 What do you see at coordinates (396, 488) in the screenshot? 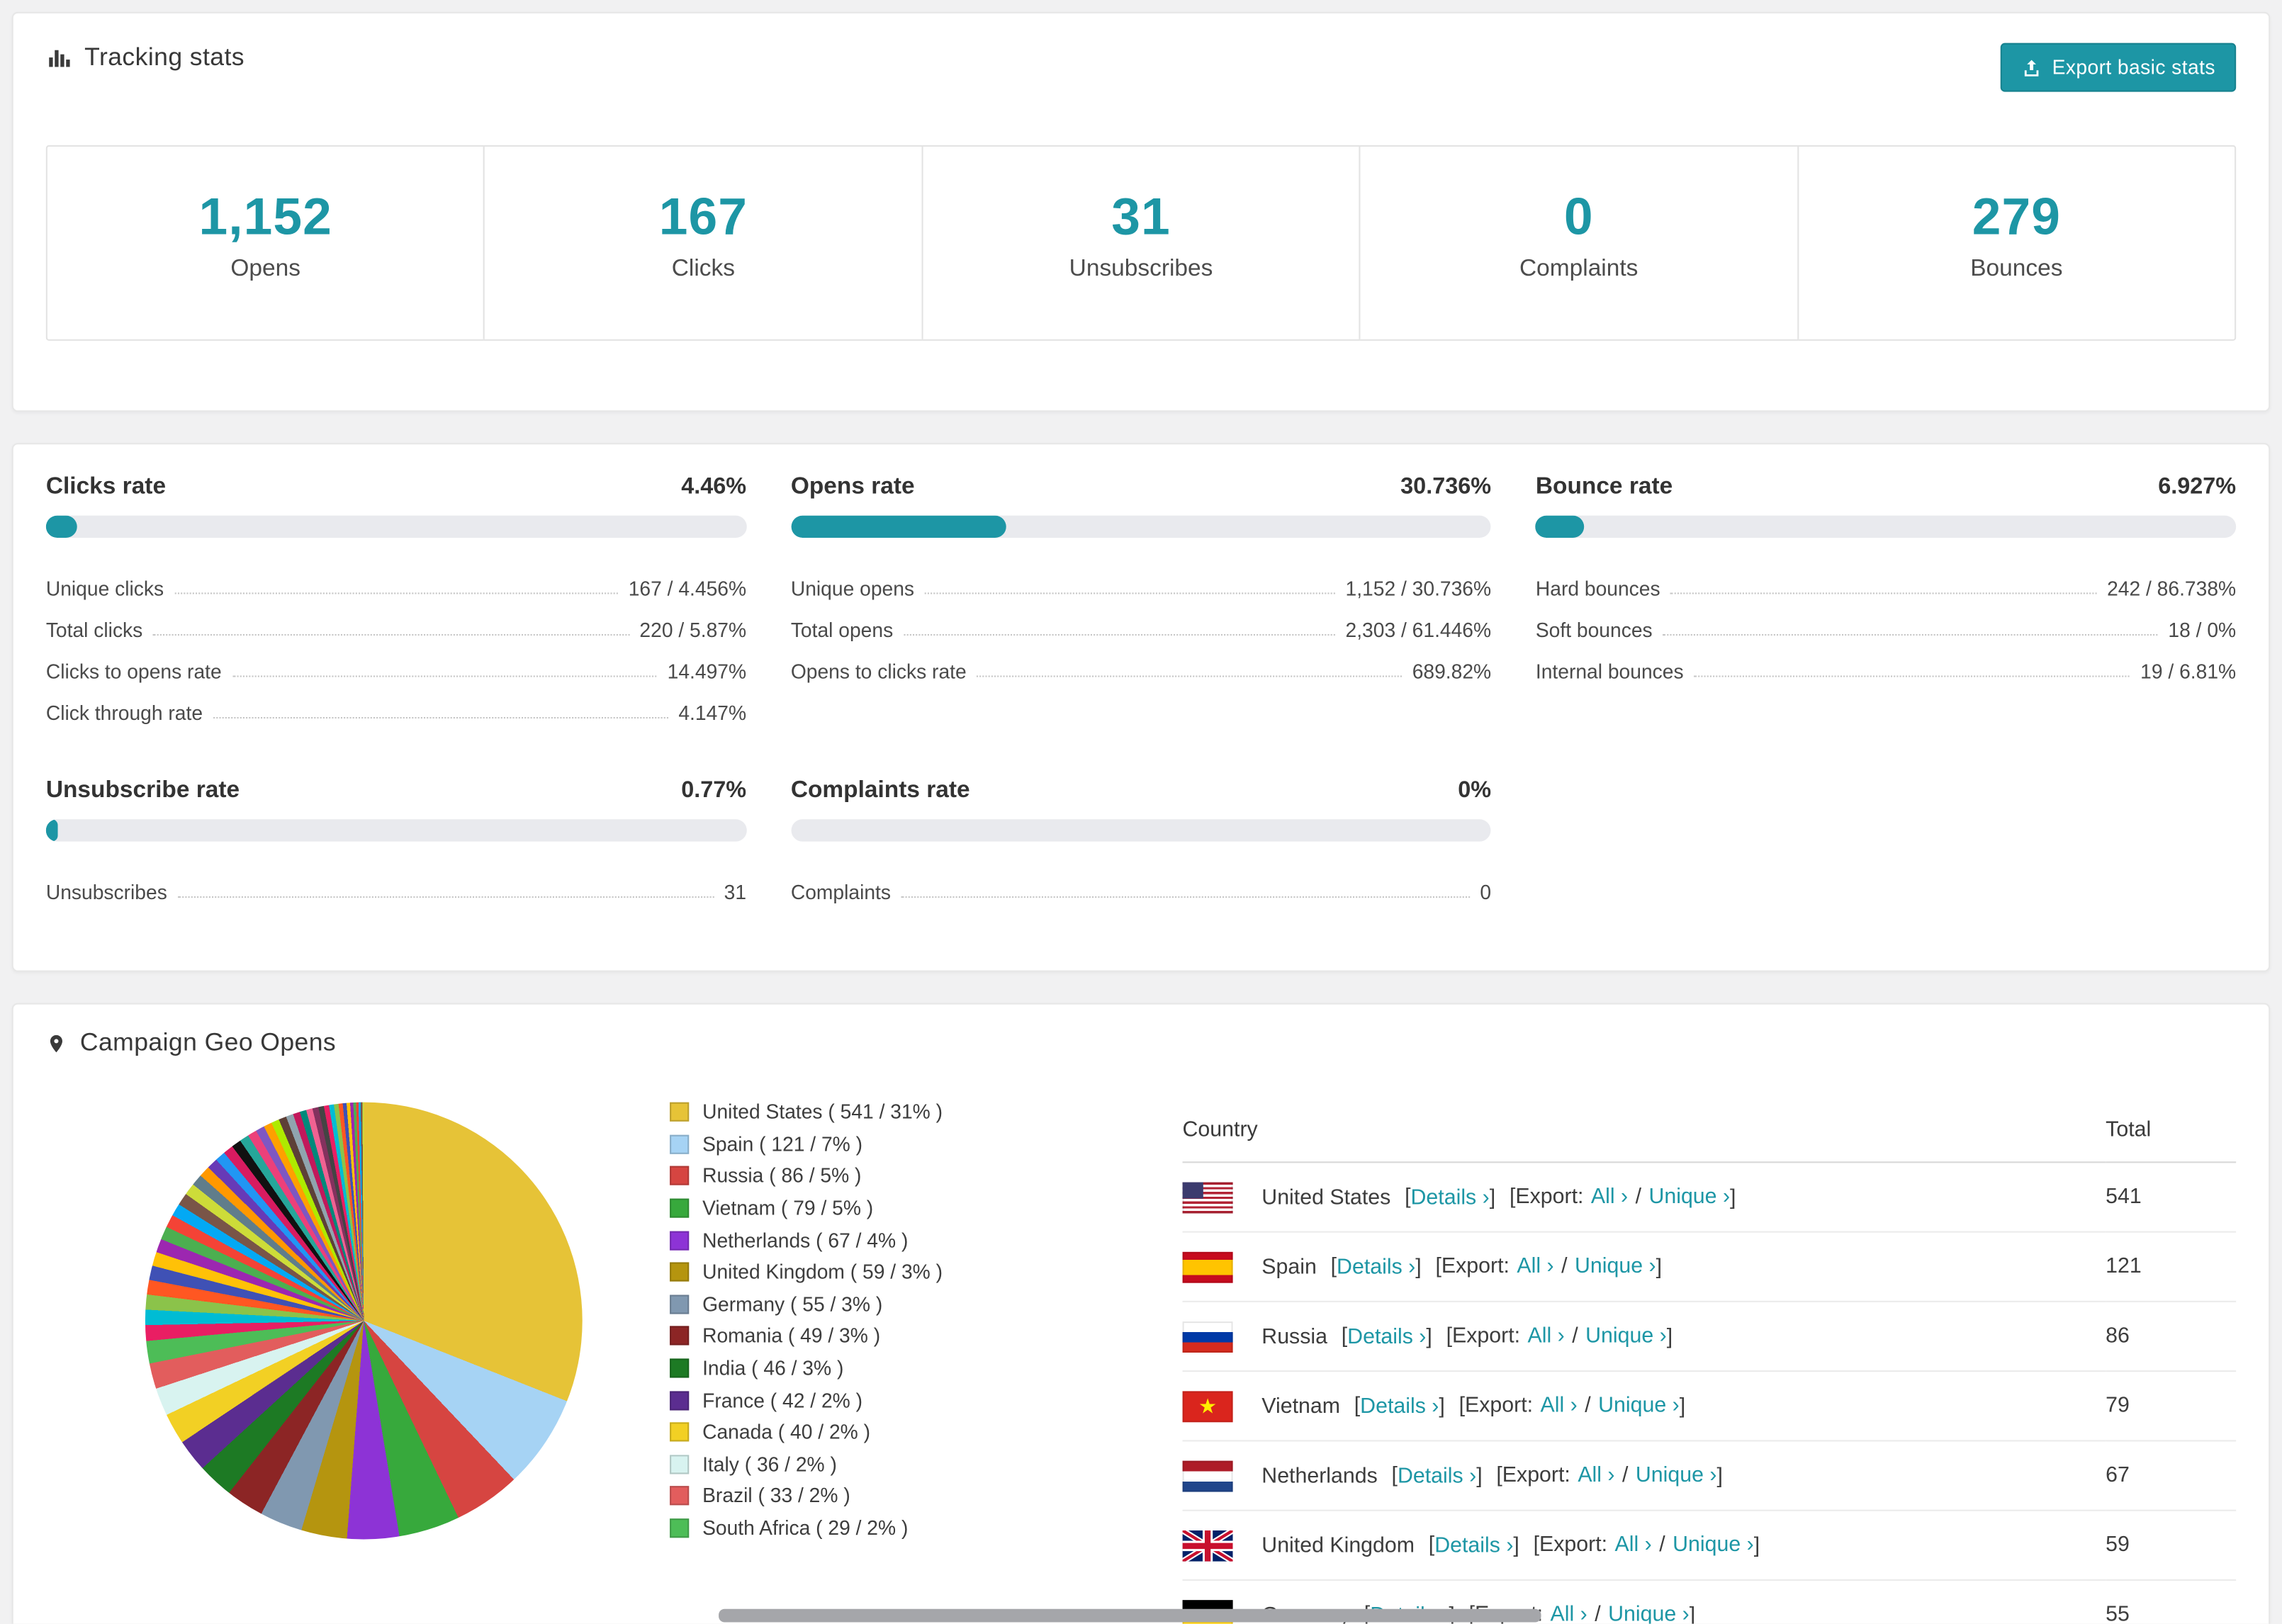
I see `rate-head: Clicks rate 4.46%` at bounding box center [396, 488].